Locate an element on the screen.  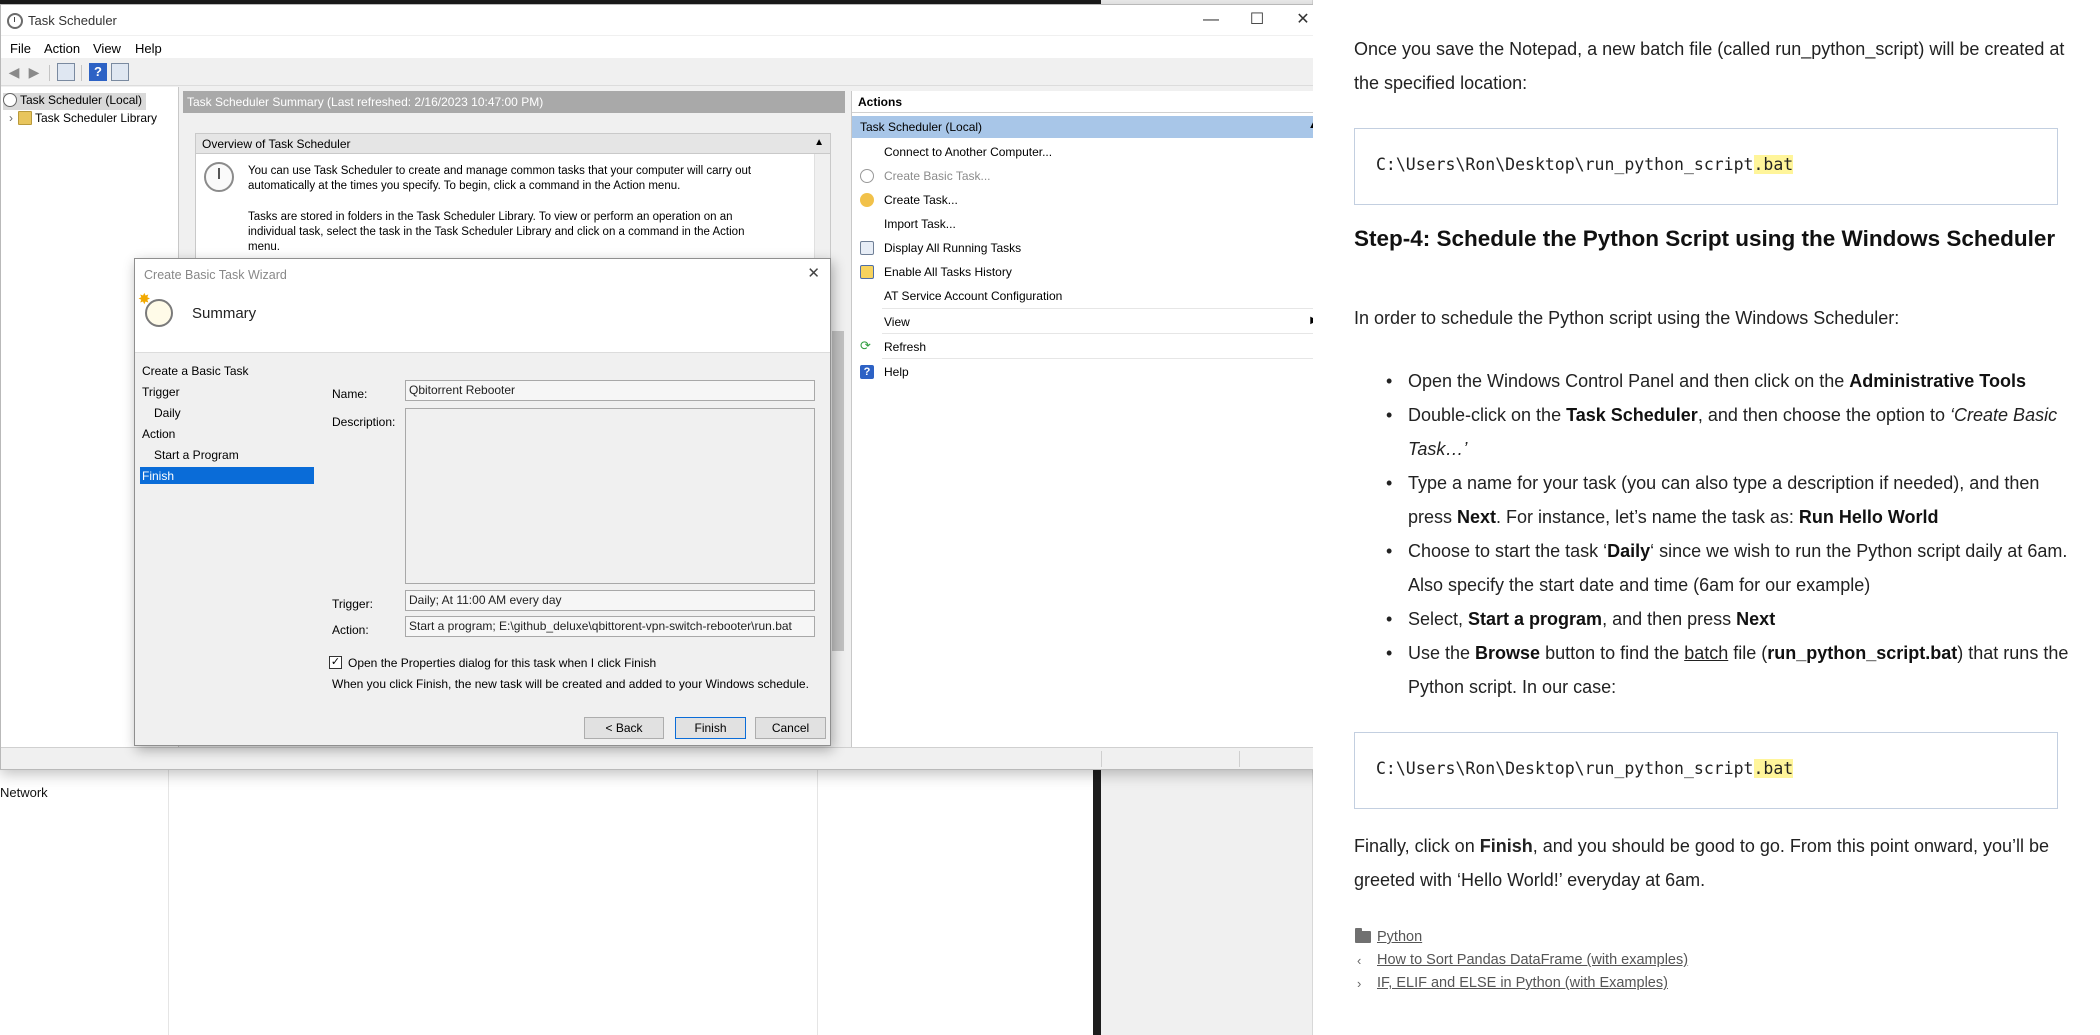
menu-file: File is located at coordinates (20, 48).